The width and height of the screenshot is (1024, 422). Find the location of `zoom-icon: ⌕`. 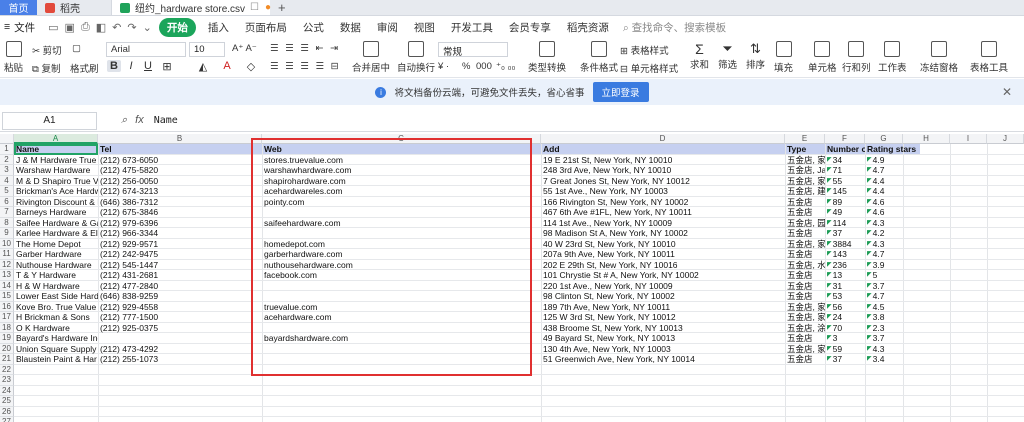

zoom-icon: ⌕ is located at coordinates (124, 120).